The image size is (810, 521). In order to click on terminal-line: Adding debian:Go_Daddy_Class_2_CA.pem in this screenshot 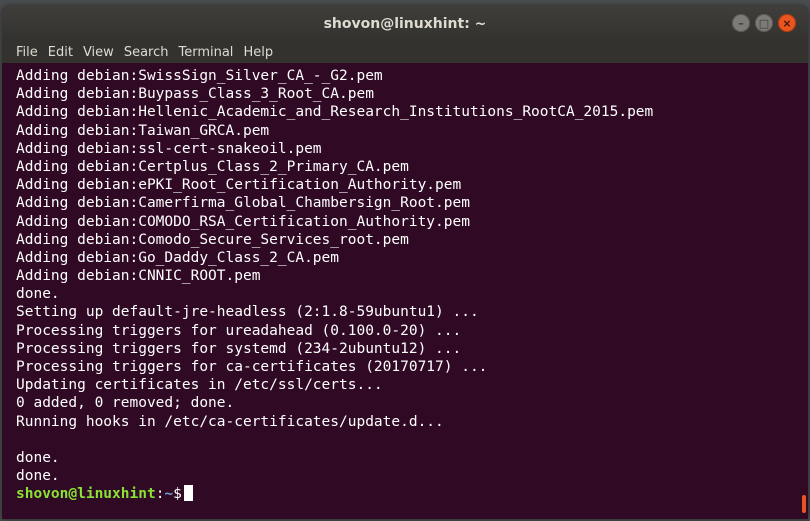, I will do `click(178, 257)`.